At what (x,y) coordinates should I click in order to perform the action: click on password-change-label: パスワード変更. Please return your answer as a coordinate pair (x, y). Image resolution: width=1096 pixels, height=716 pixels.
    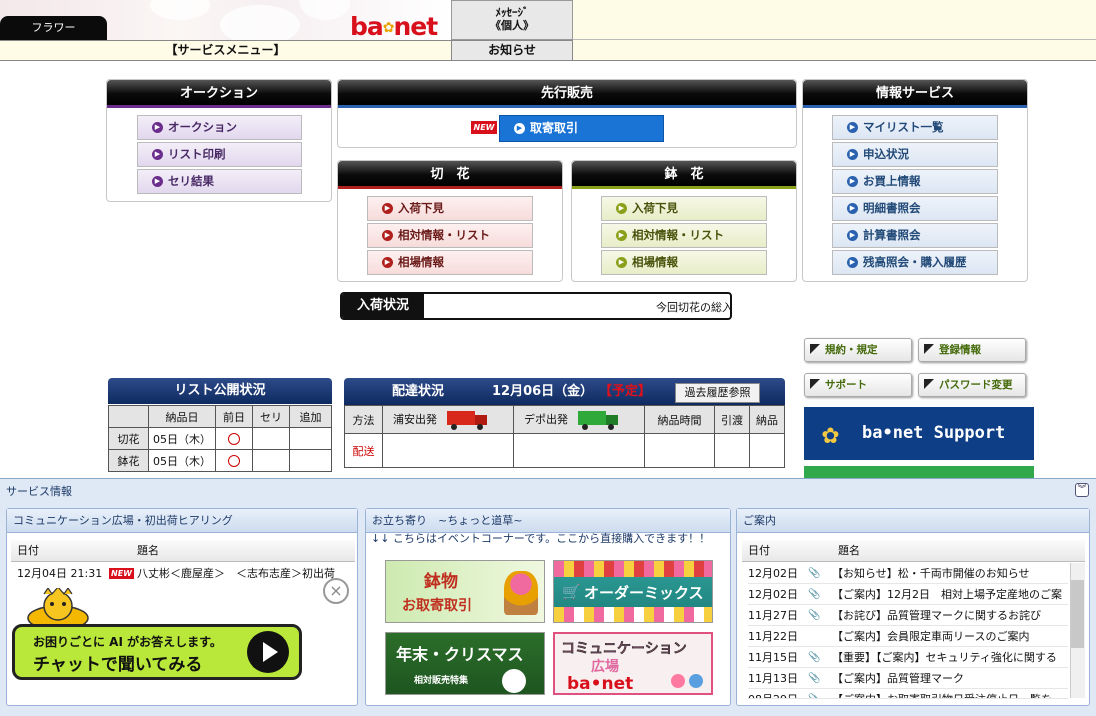
    Looking at the image, I should click on (976, 385).